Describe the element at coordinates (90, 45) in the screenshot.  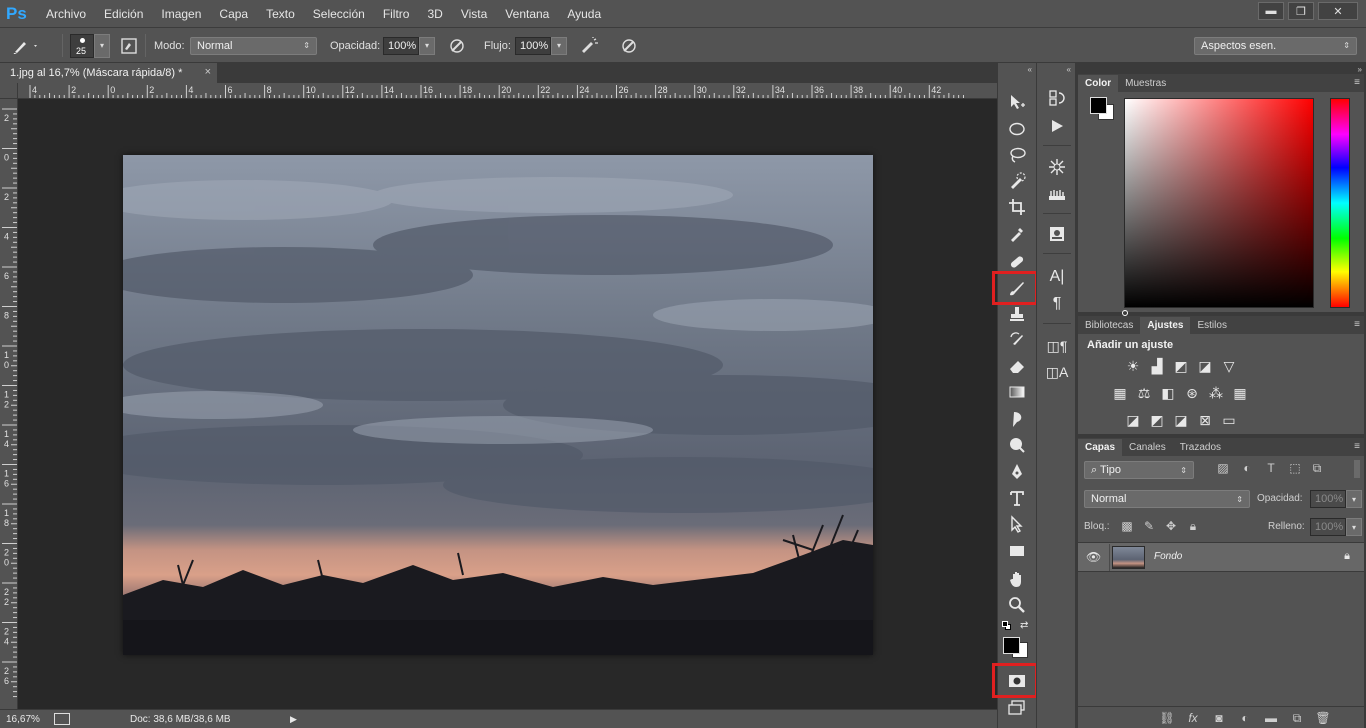
I see `brush-size-picker: 25 ▾` at that location.